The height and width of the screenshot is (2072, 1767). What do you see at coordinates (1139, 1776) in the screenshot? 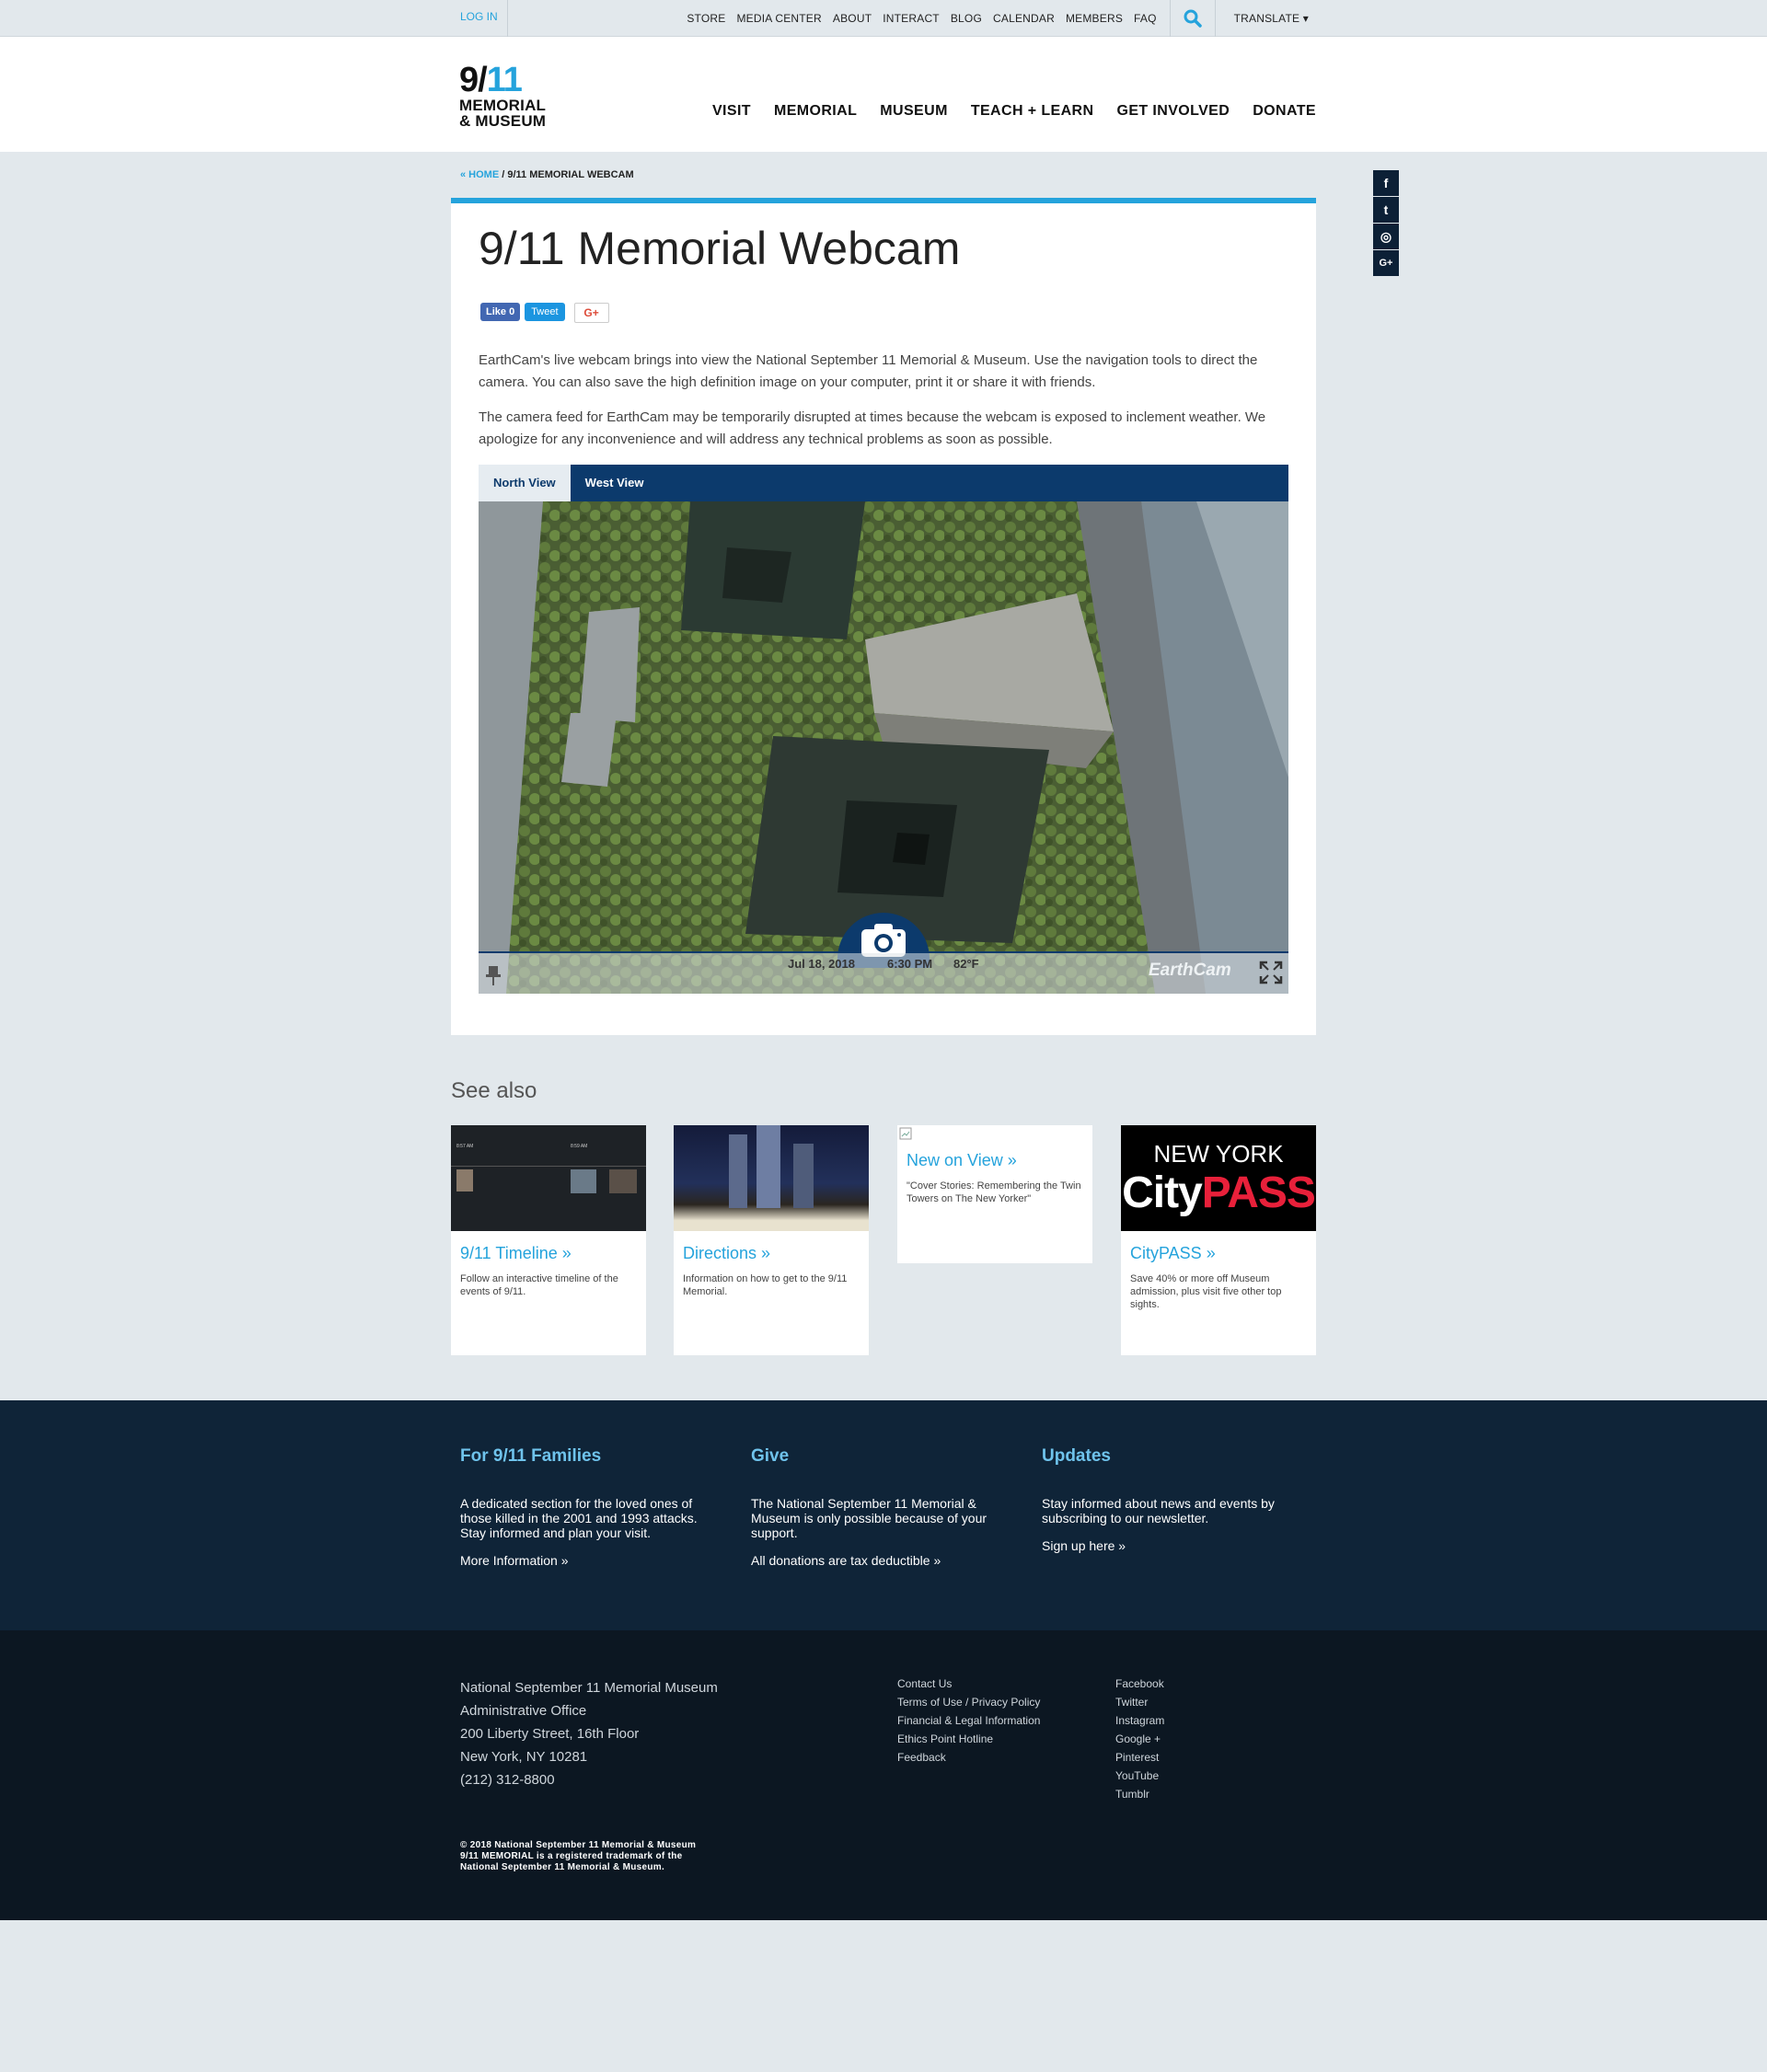
I see `footer-link-youtube: YouTube` at bounding box center [1139, 1776].